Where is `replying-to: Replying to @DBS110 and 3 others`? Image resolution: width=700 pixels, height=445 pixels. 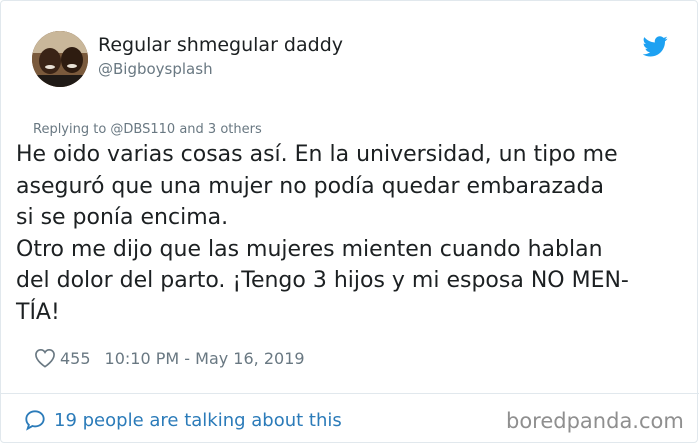
replying-to: Replying to @DBS110 and 3 others is located at coordinates (147, 129).